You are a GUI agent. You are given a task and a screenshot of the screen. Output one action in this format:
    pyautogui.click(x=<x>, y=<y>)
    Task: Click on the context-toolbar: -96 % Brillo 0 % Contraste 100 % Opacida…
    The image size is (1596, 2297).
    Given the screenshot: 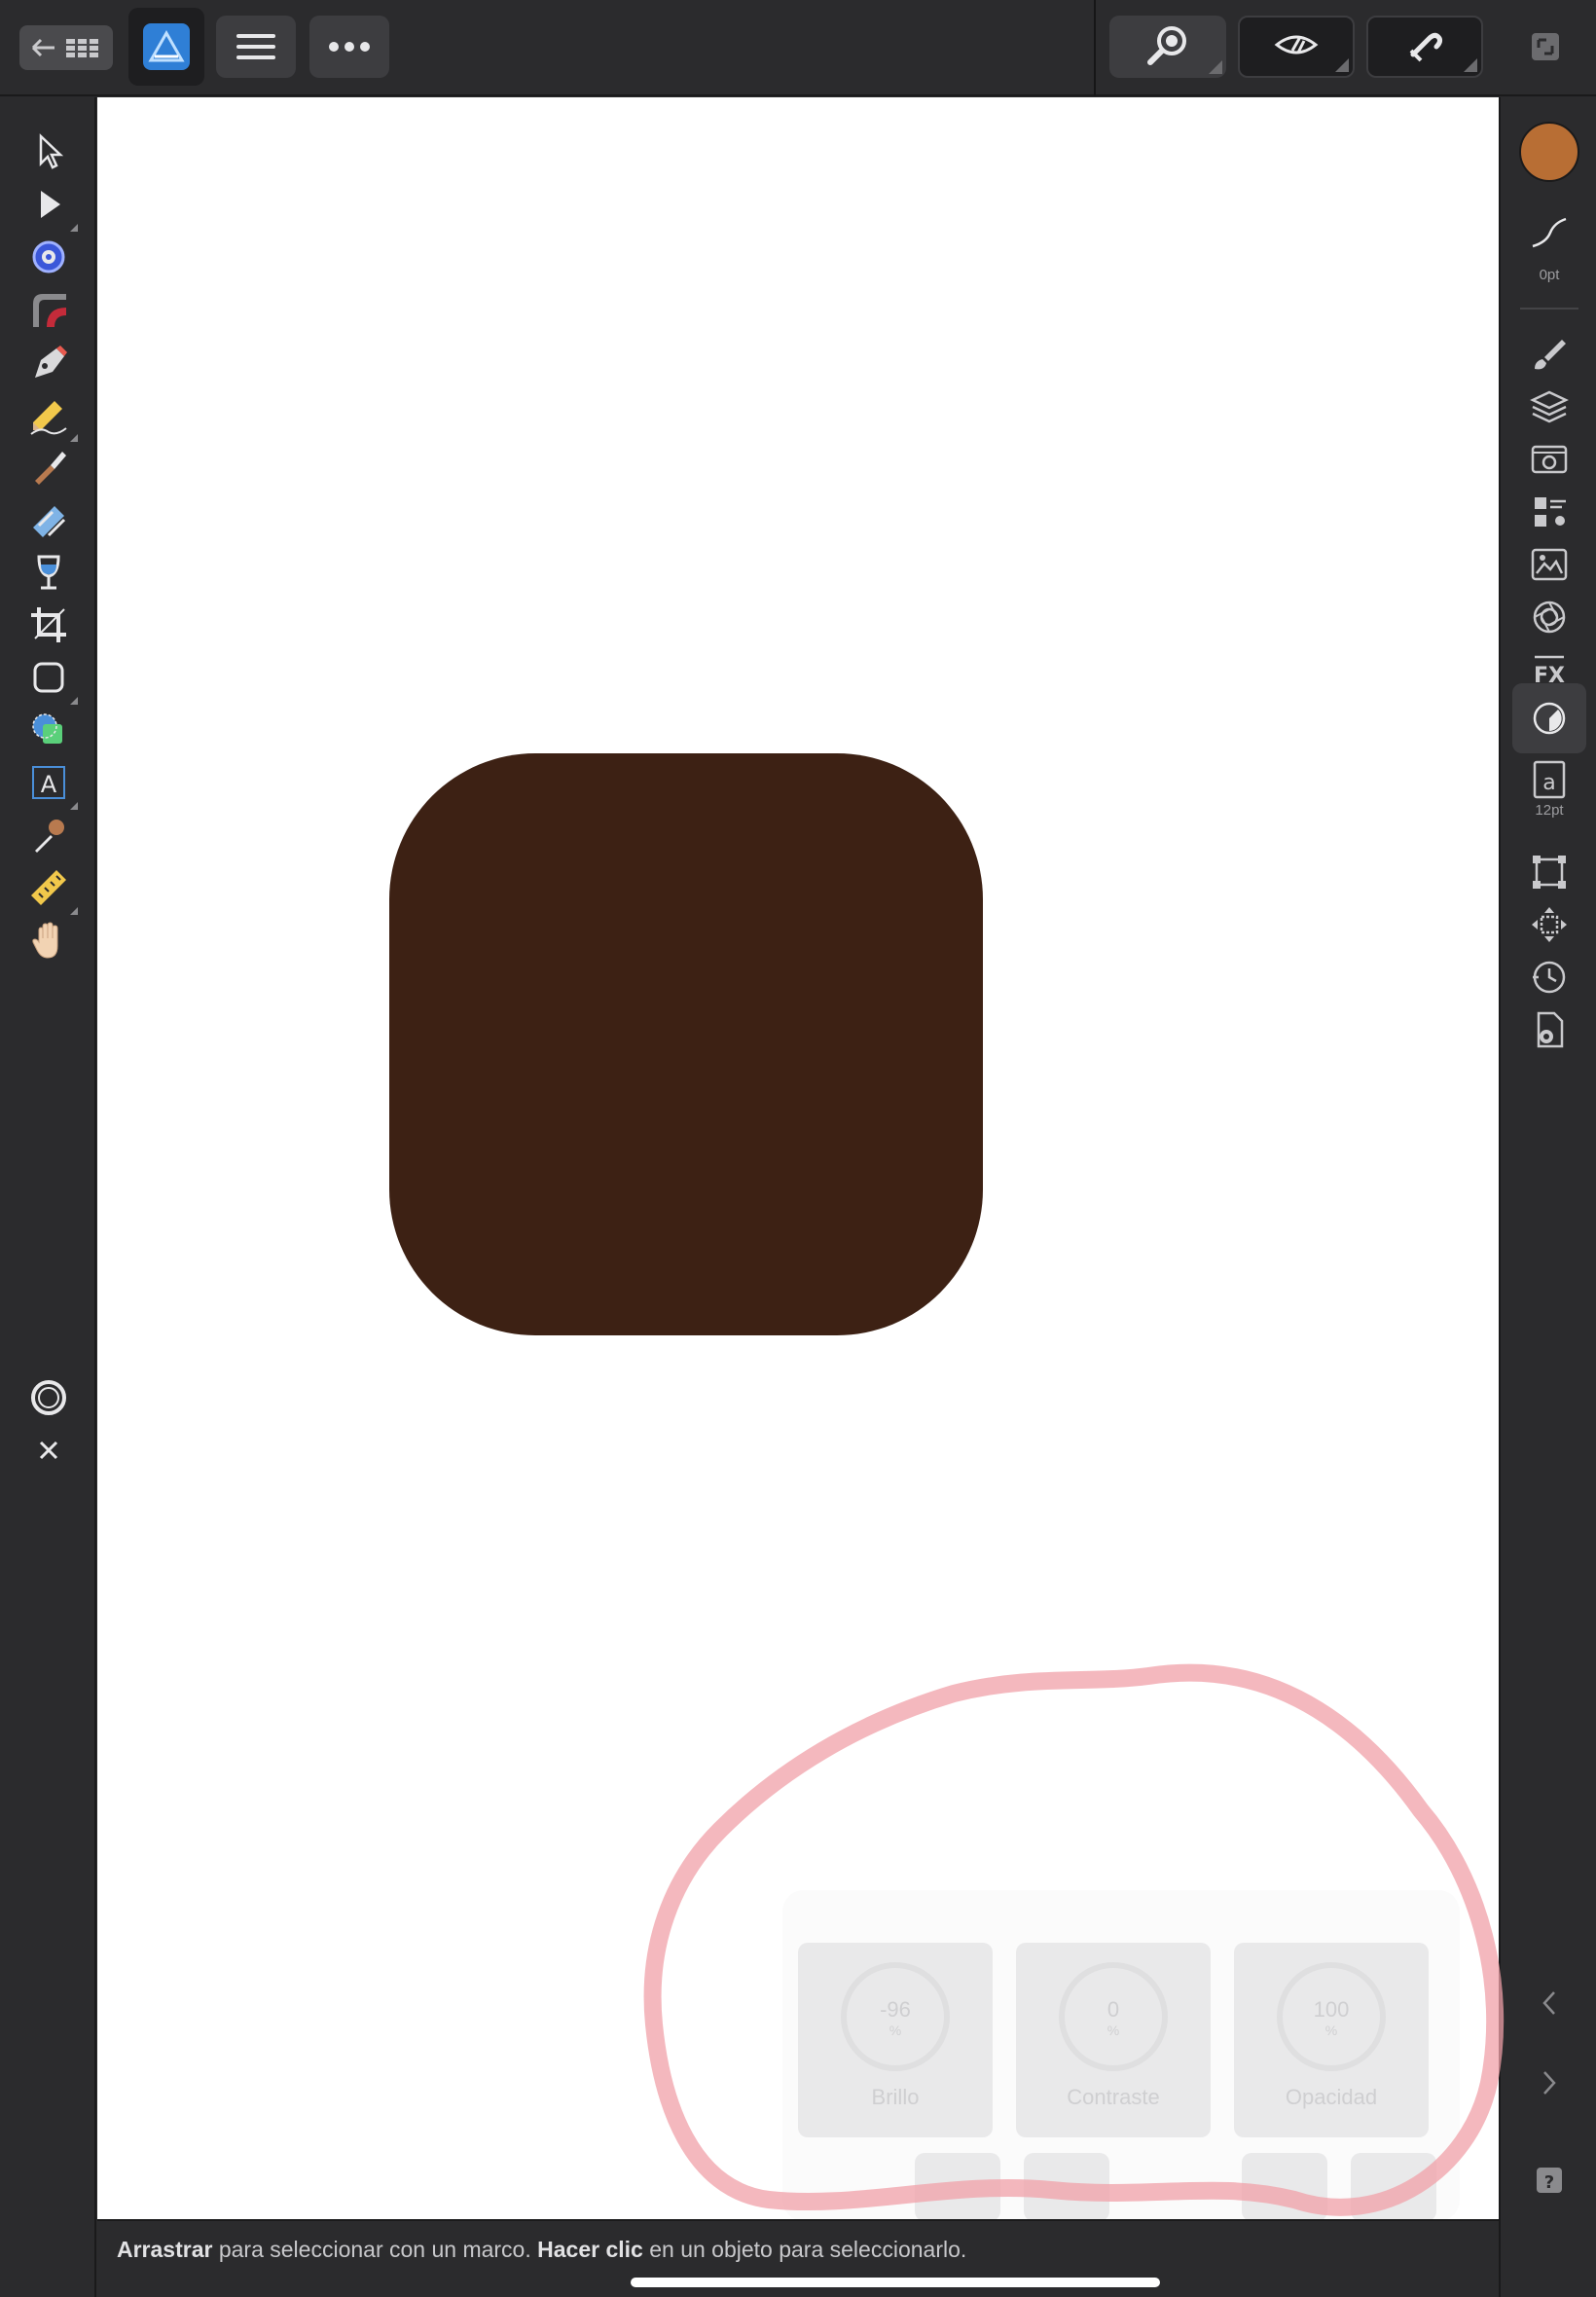 What is the action you would take?
    pyautogui.click(x=1121, y=2054)
    